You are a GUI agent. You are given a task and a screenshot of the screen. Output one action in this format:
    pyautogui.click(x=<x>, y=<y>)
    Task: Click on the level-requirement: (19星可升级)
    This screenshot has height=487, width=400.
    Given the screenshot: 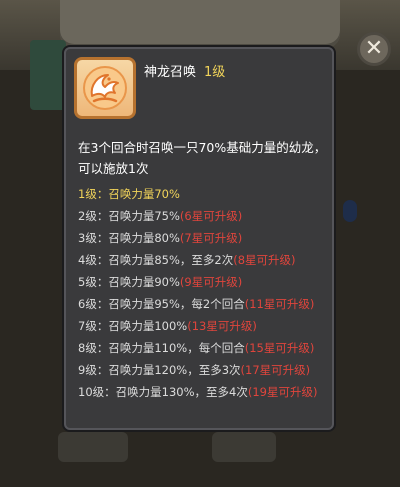 What is the action you would take?
    pyautogui.click(x=282, y=392)
    